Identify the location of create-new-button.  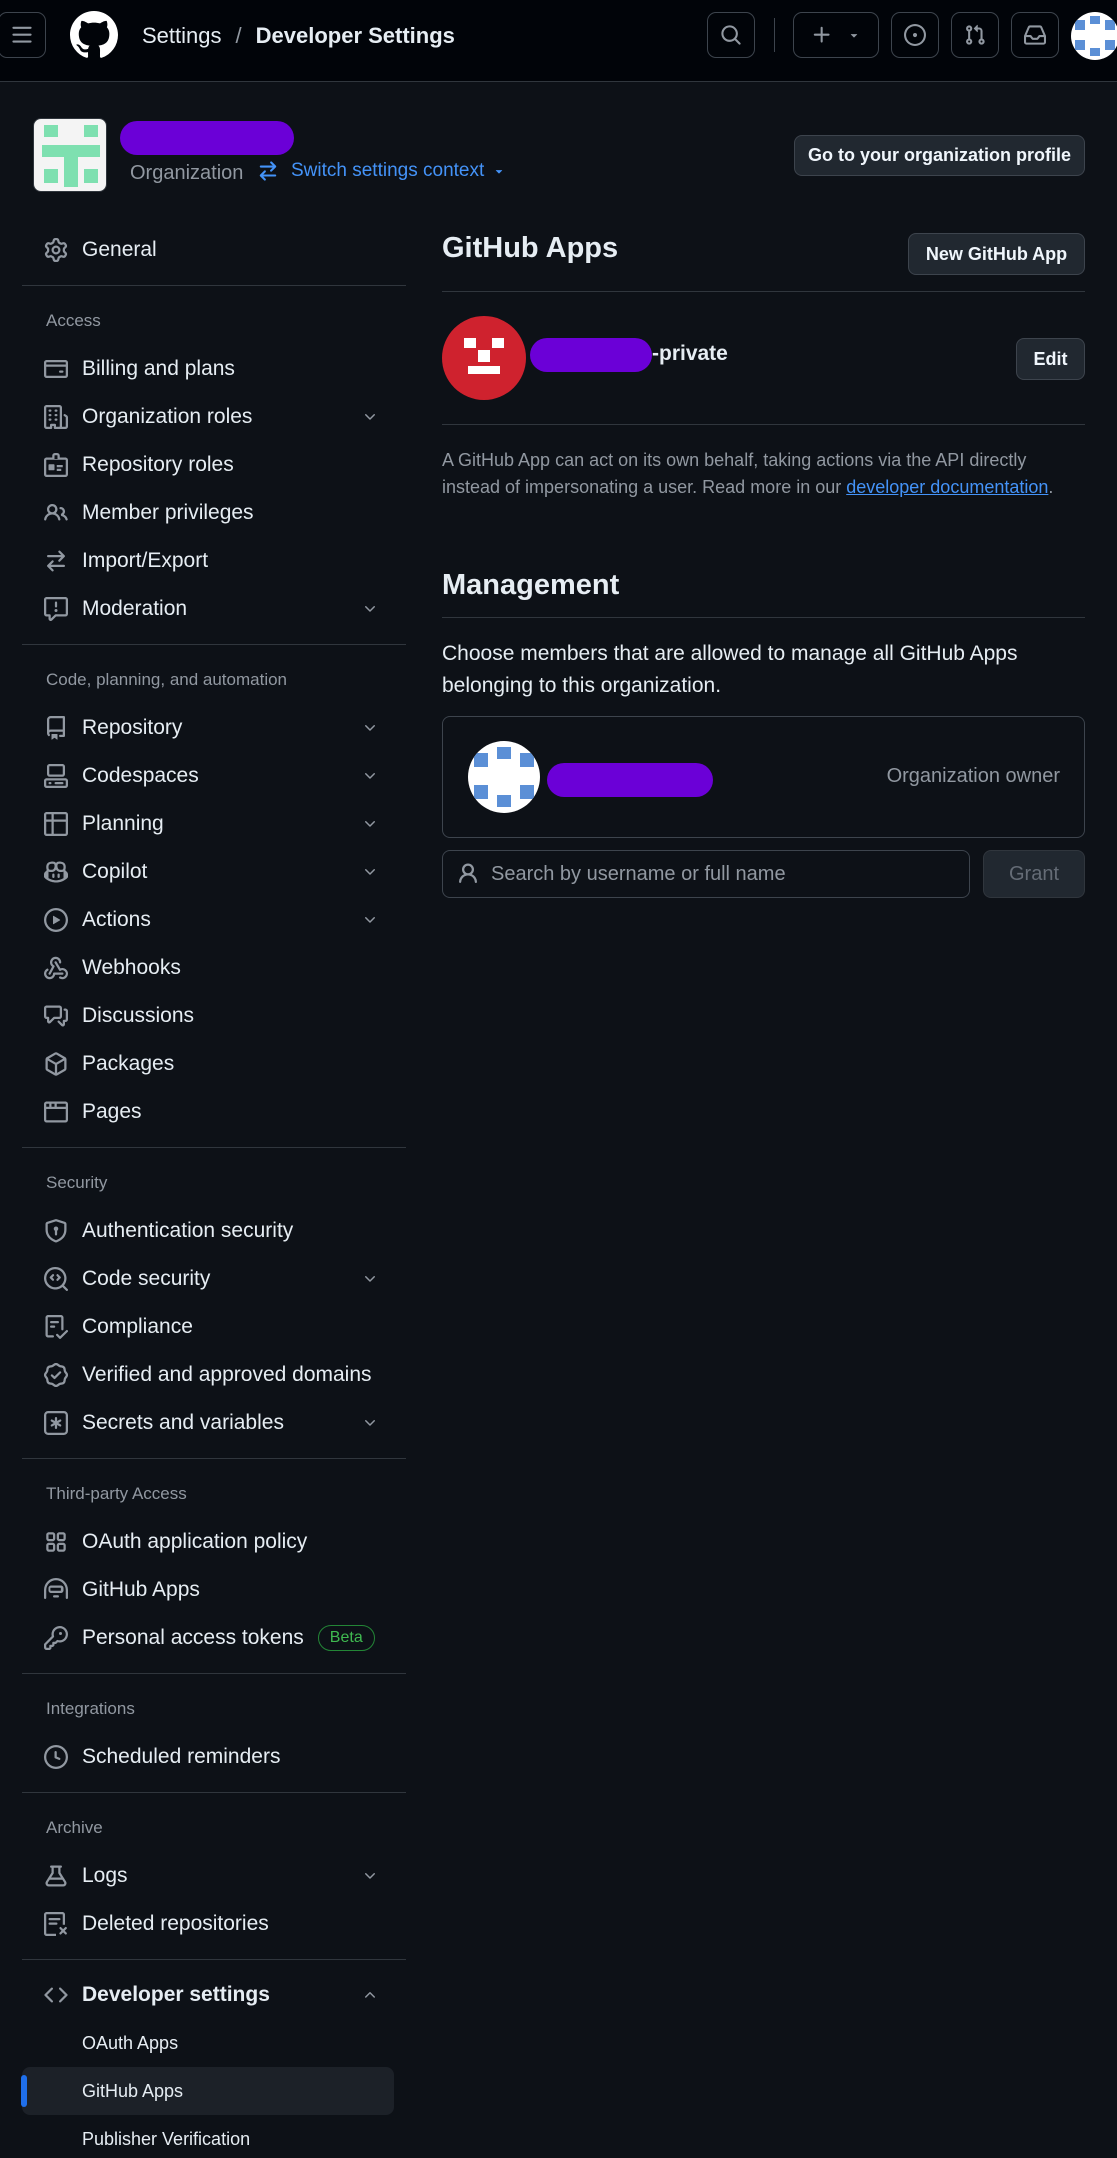
(836, 35).